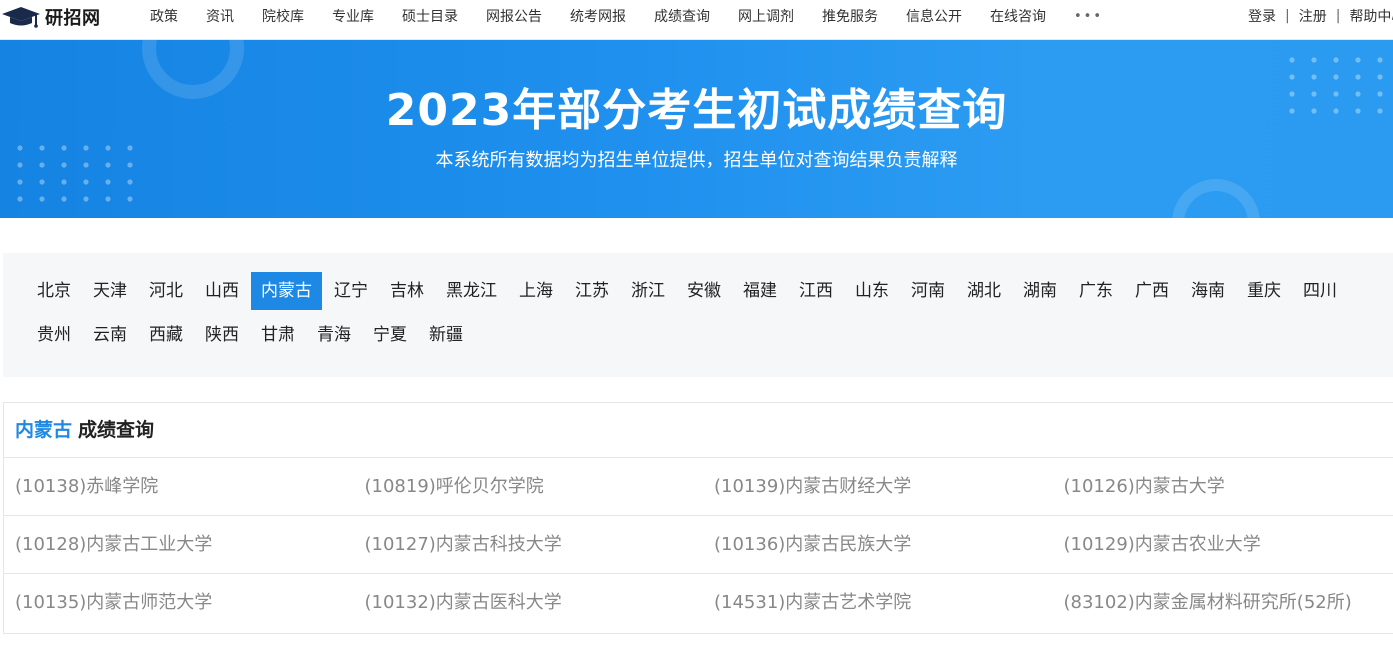 The image size is (1393, 650). I want to click on nav-item-school-library: 院校库, so click(283, 16).